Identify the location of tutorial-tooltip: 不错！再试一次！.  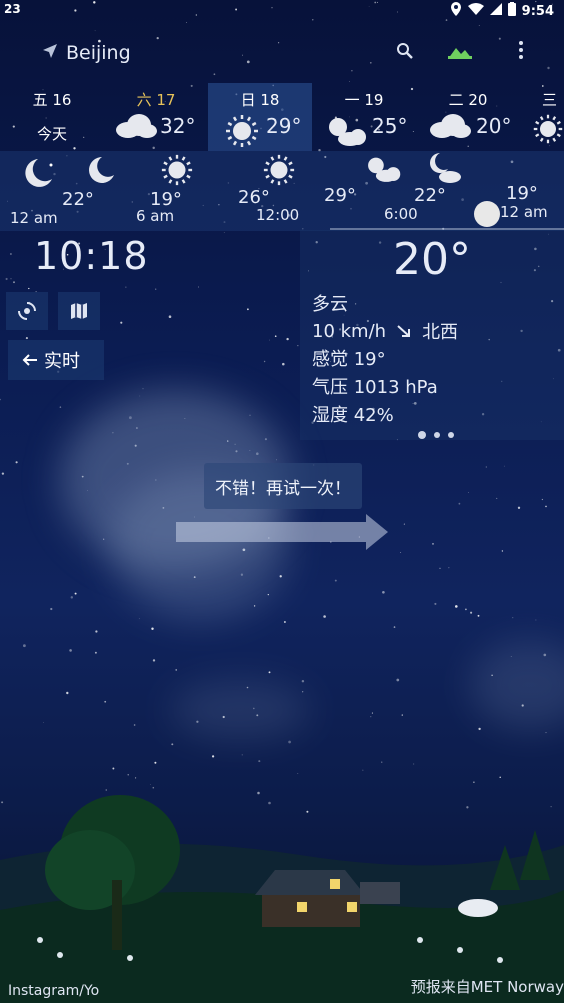
(283, 486).